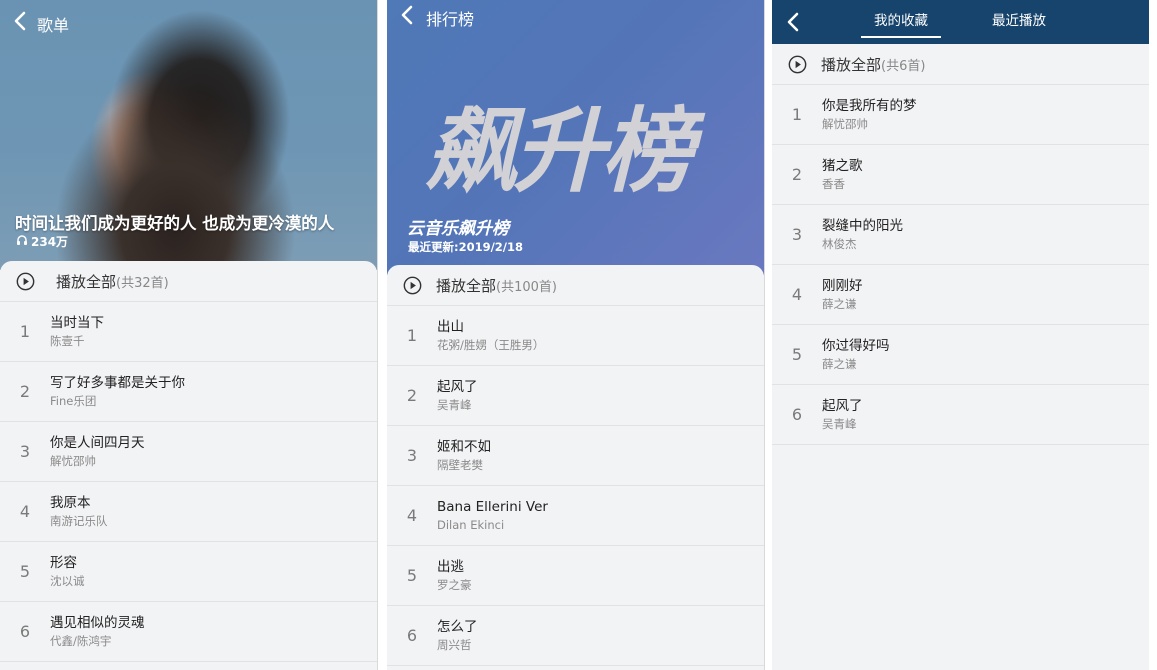 The height and width of the screenshot is (670, 1157). Describe the element at coordinates (454, 576) in the screenshot. I see `song-meta: 出逃 罗之豪` at that location.